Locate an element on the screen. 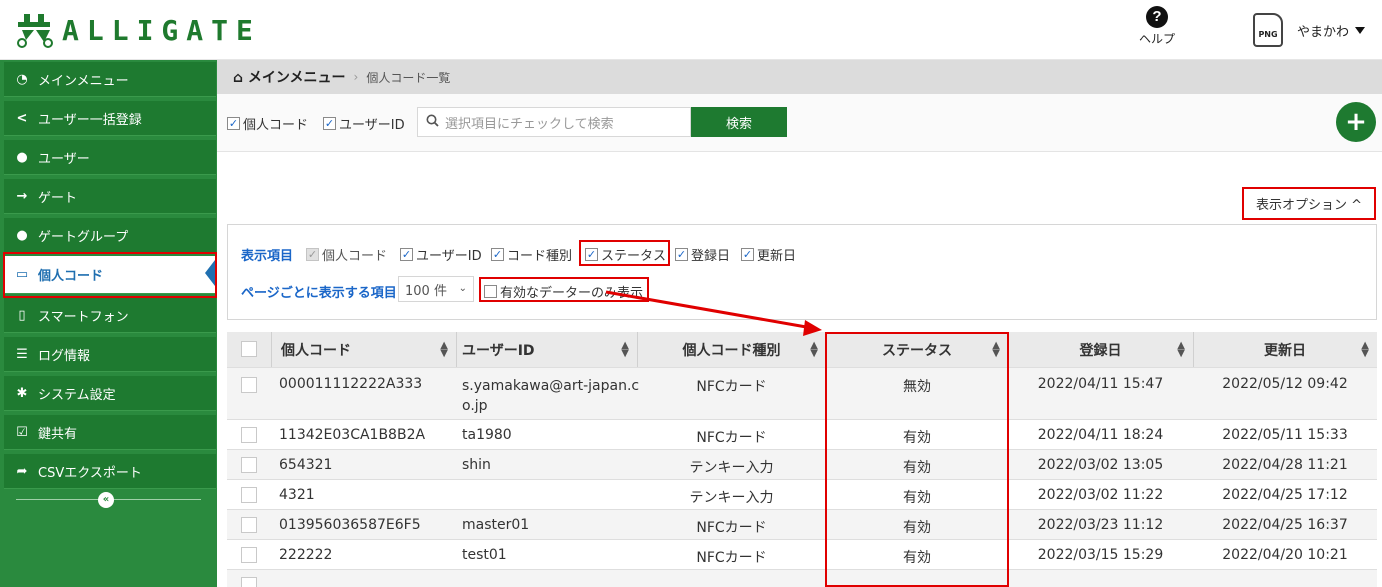 This screenshot has width=1382, height=587. search-filter-label: 個人コード is located at coordinates (276, 125).